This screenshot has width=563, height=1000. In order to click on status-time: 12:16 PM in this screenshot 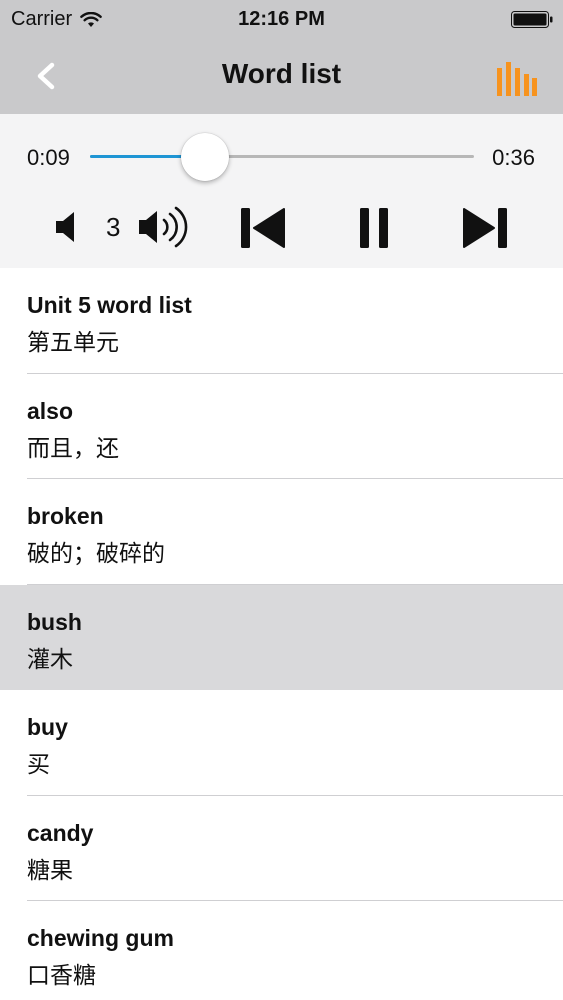, I will do `click(281, 19)`.